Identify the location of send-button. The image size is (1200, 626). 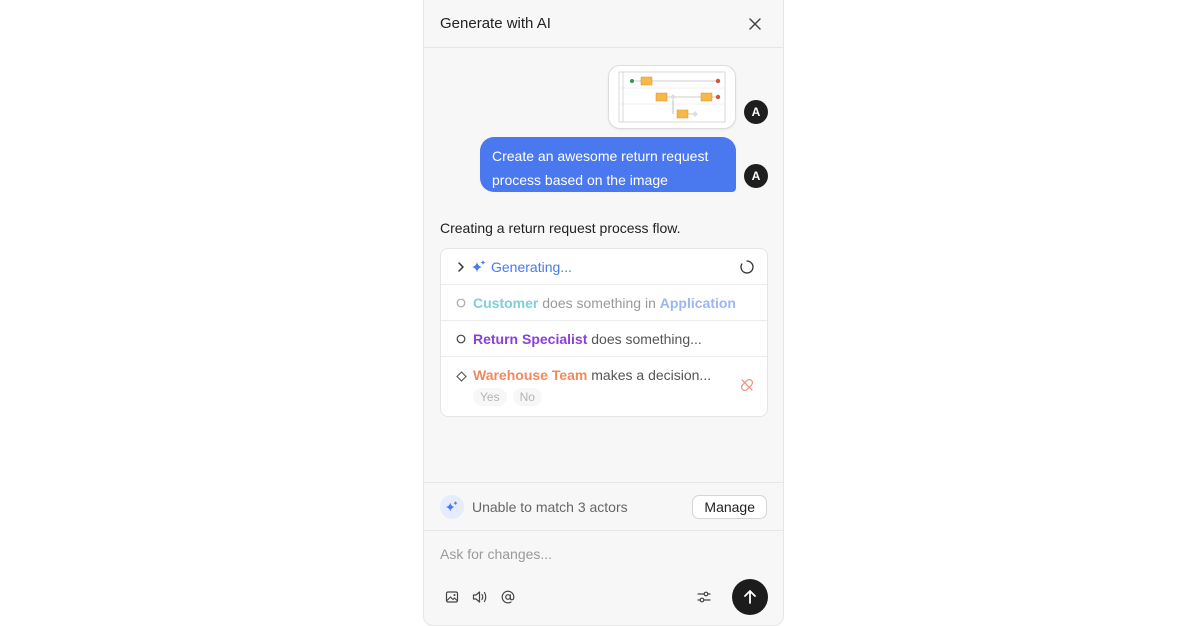
(750, 597).